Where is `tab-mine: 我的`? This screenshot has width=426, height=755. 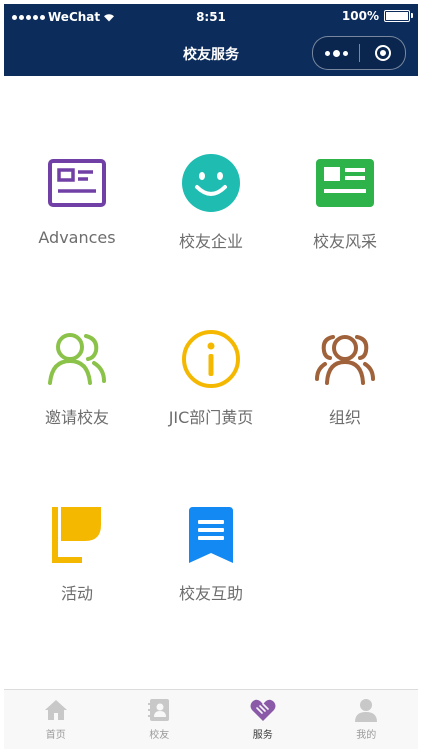
tab-mine: 我的 is located at coordinates (367, 719).